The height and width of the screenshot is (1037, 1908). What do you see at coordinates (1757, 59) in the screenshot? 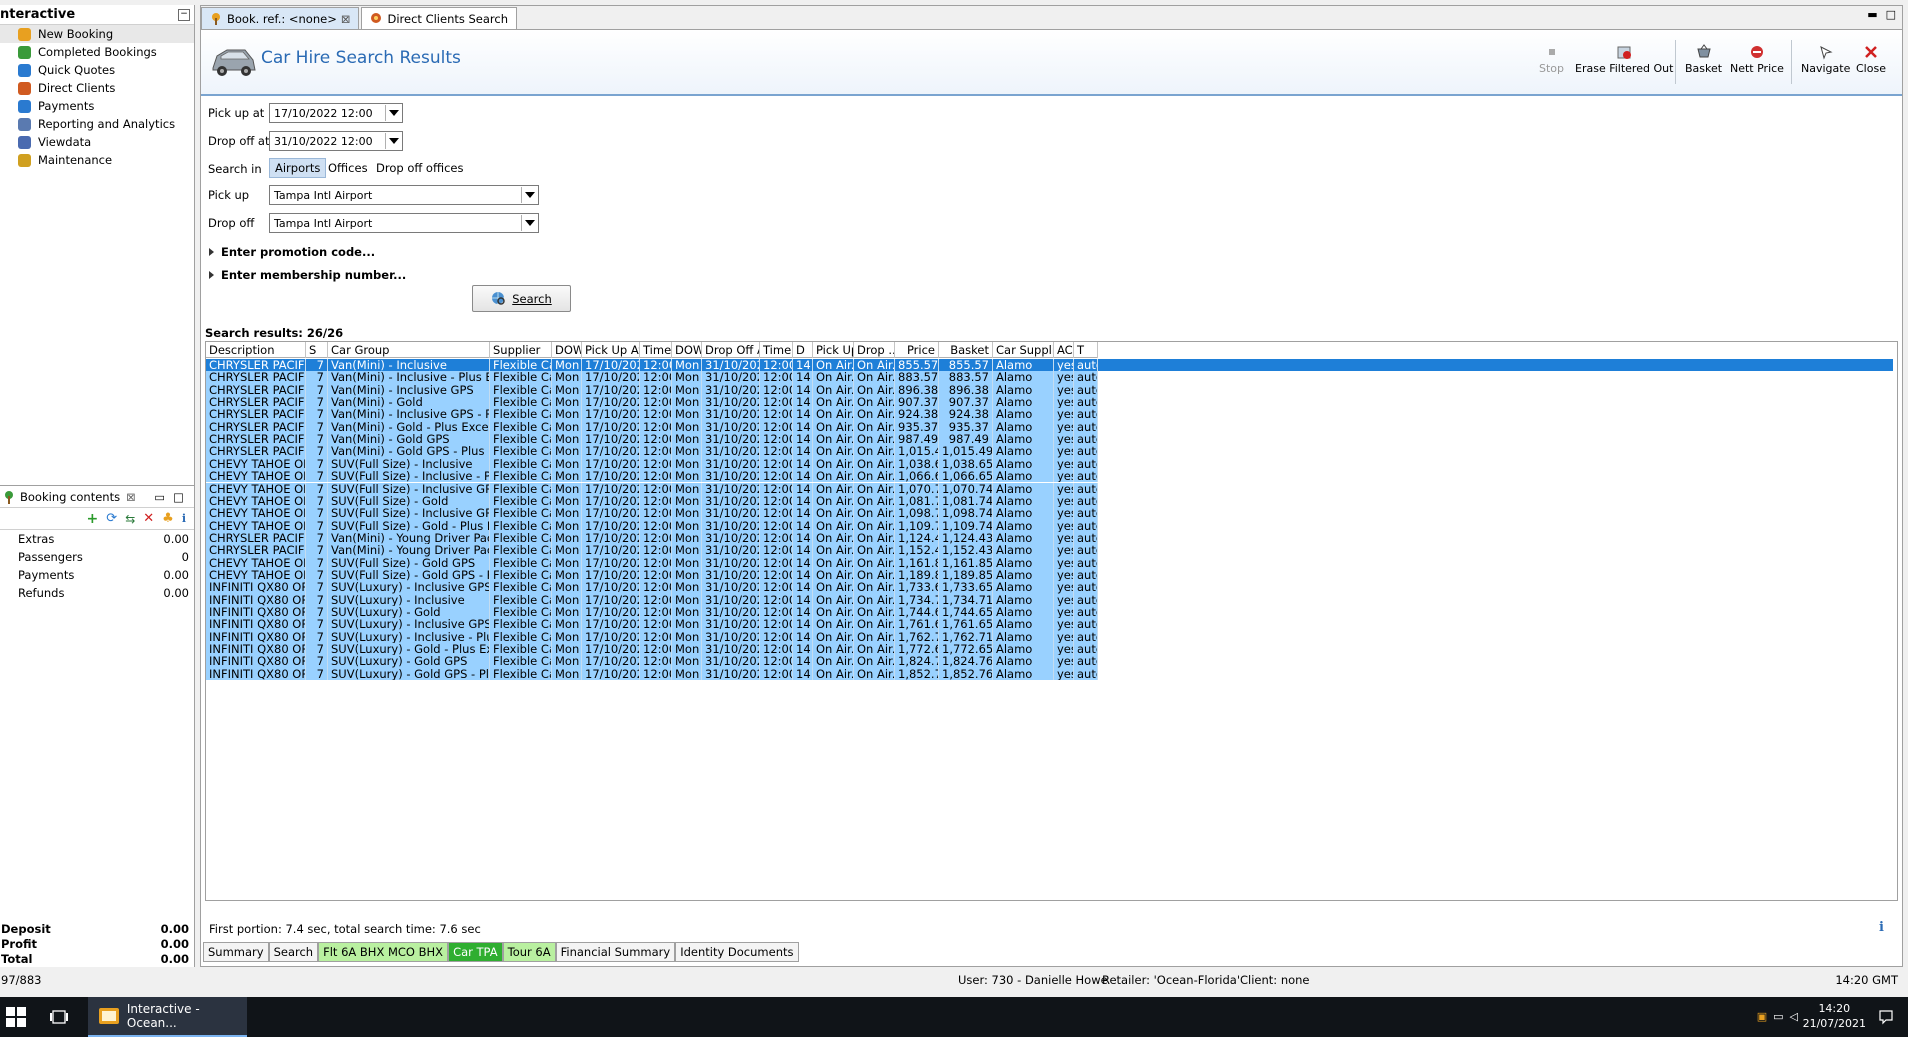
I see `nett-price-button: Nett Price` at bounding box center [1757, 59].